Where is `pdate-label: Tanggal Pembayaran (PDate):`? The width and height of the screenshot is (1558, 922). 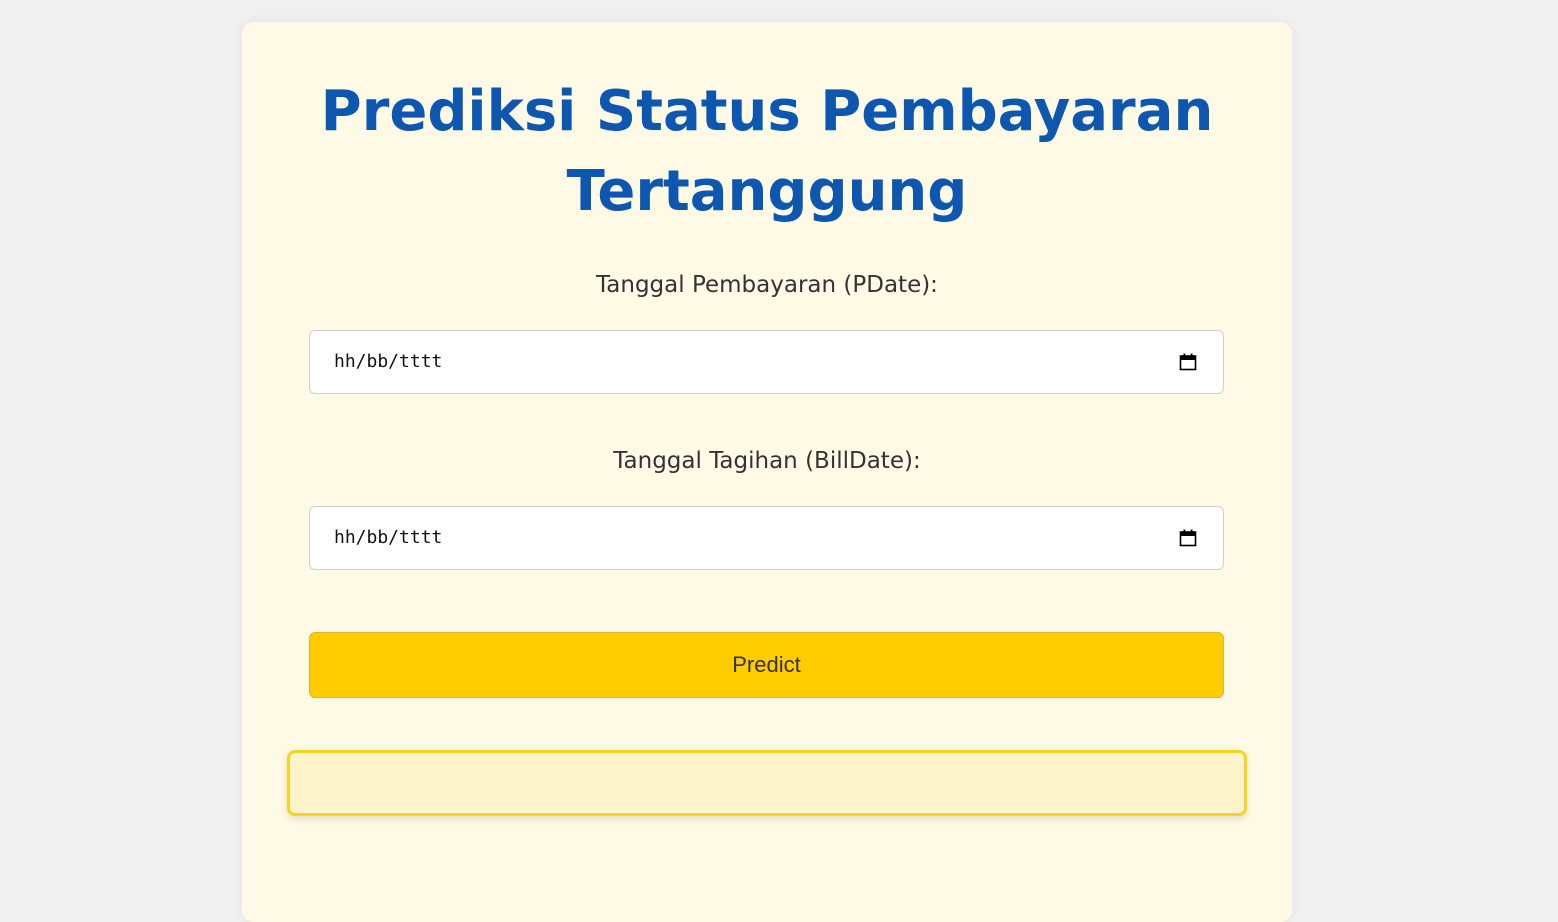
pdate-label: Tanggal Pembayaran (PDate): is located at coordinates (767, 285).